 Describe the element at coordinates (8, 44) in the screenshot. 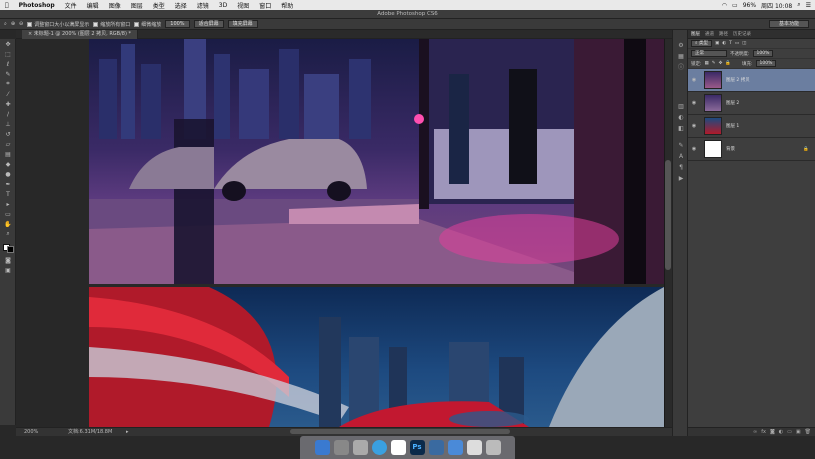

I see `move-tool-icon: ✥` at that location.